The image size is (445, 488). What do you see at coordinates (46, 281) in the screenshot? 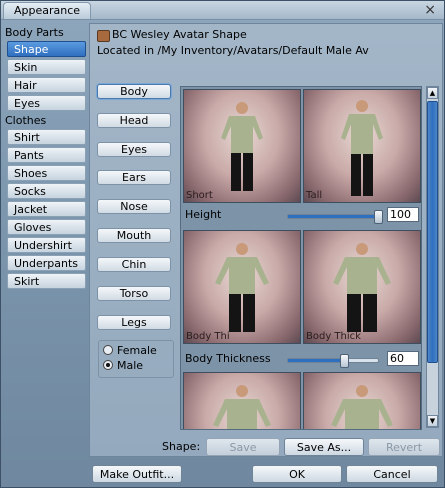
I see `category-skirt: Skirt` at bounding box center [46, 281].